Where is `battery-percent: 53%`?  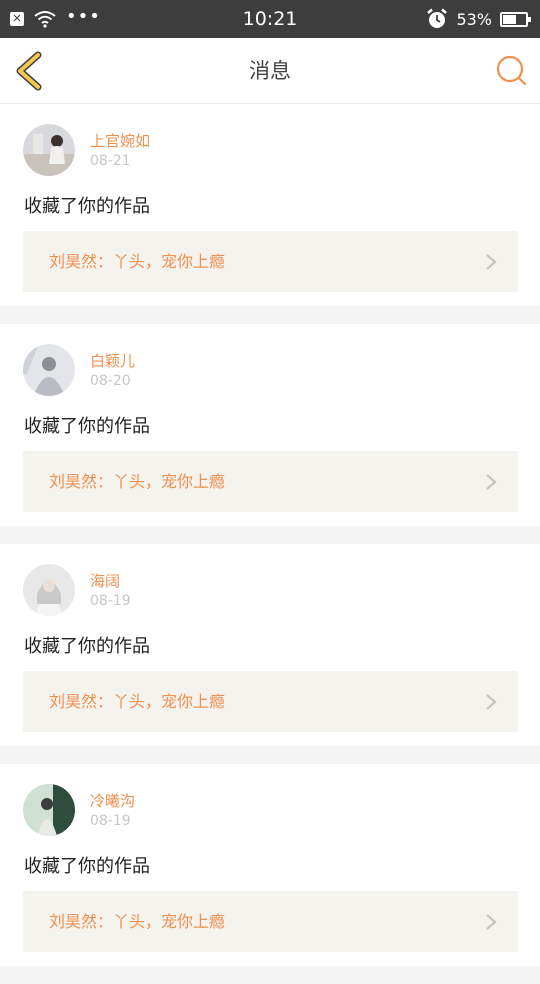
battery-percent: 53% is located at coordinates (474, 19).